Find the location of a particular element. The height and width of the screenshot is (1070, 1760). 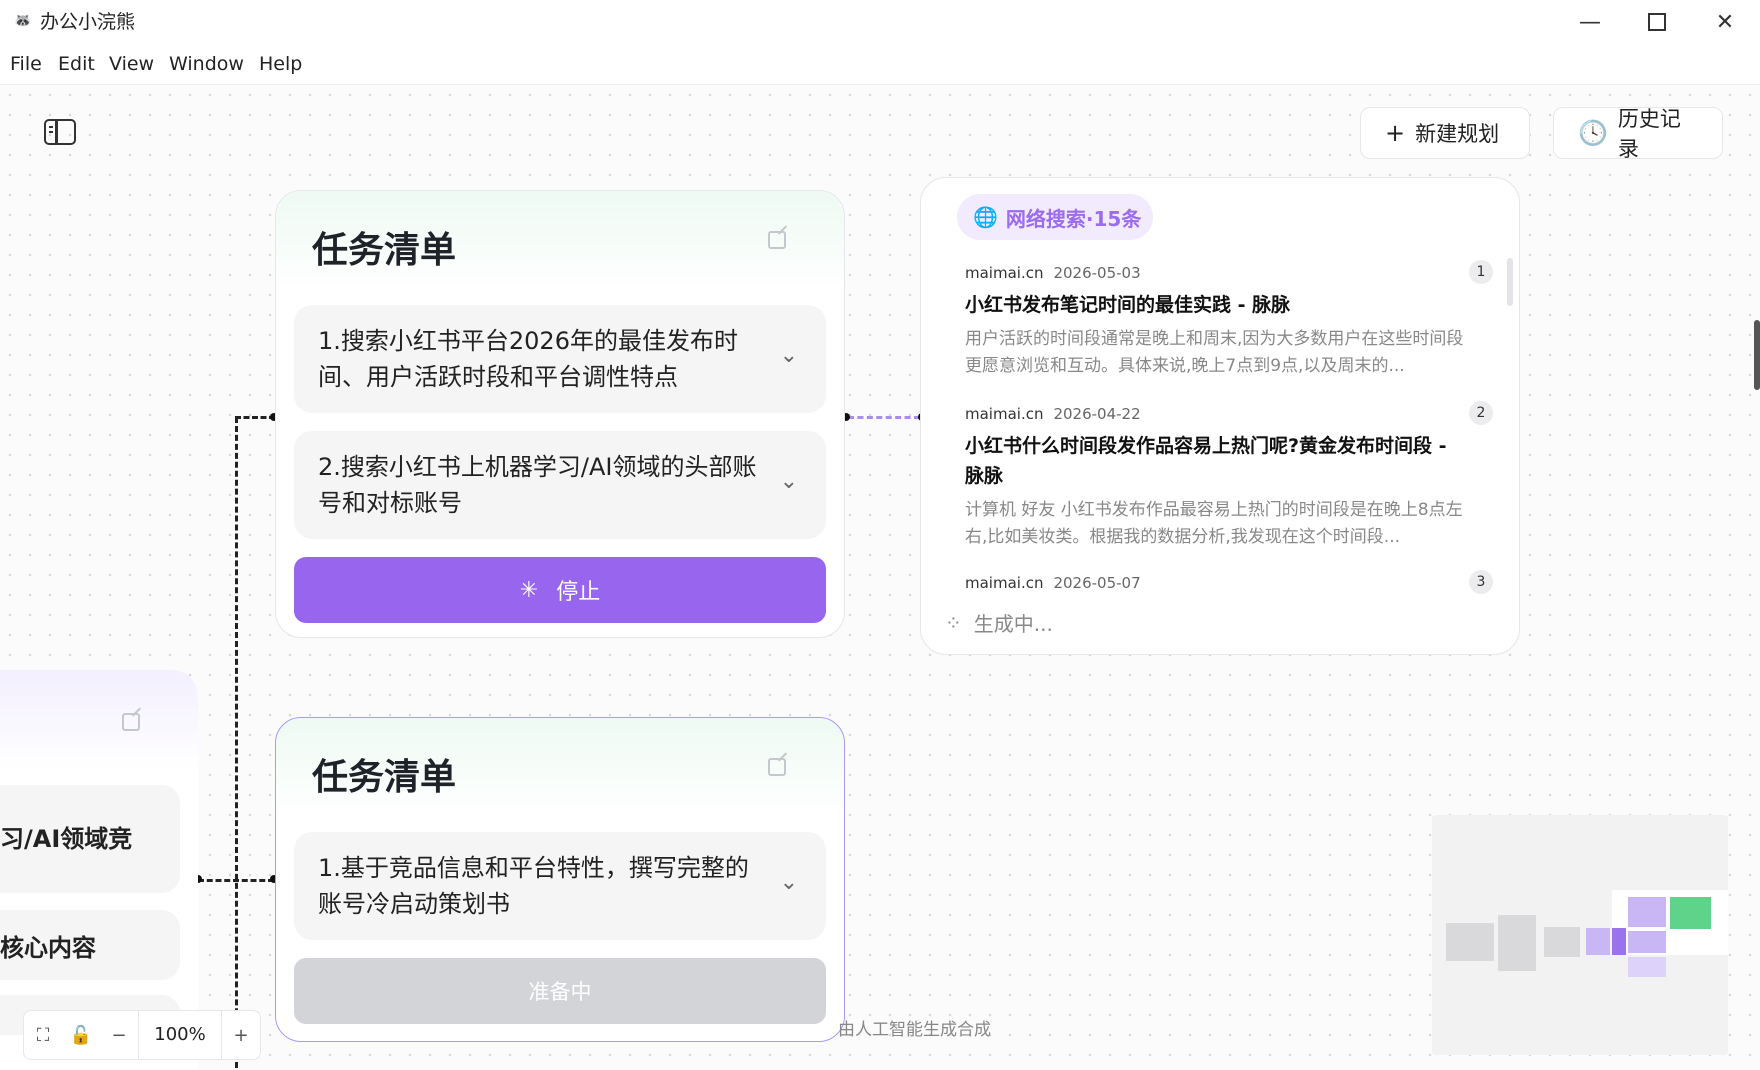

result-title: 小红书什么时间段发作品容易上热门呢?黄金发布时间段 - 脉脉 is located at coordinates (1215, 461).